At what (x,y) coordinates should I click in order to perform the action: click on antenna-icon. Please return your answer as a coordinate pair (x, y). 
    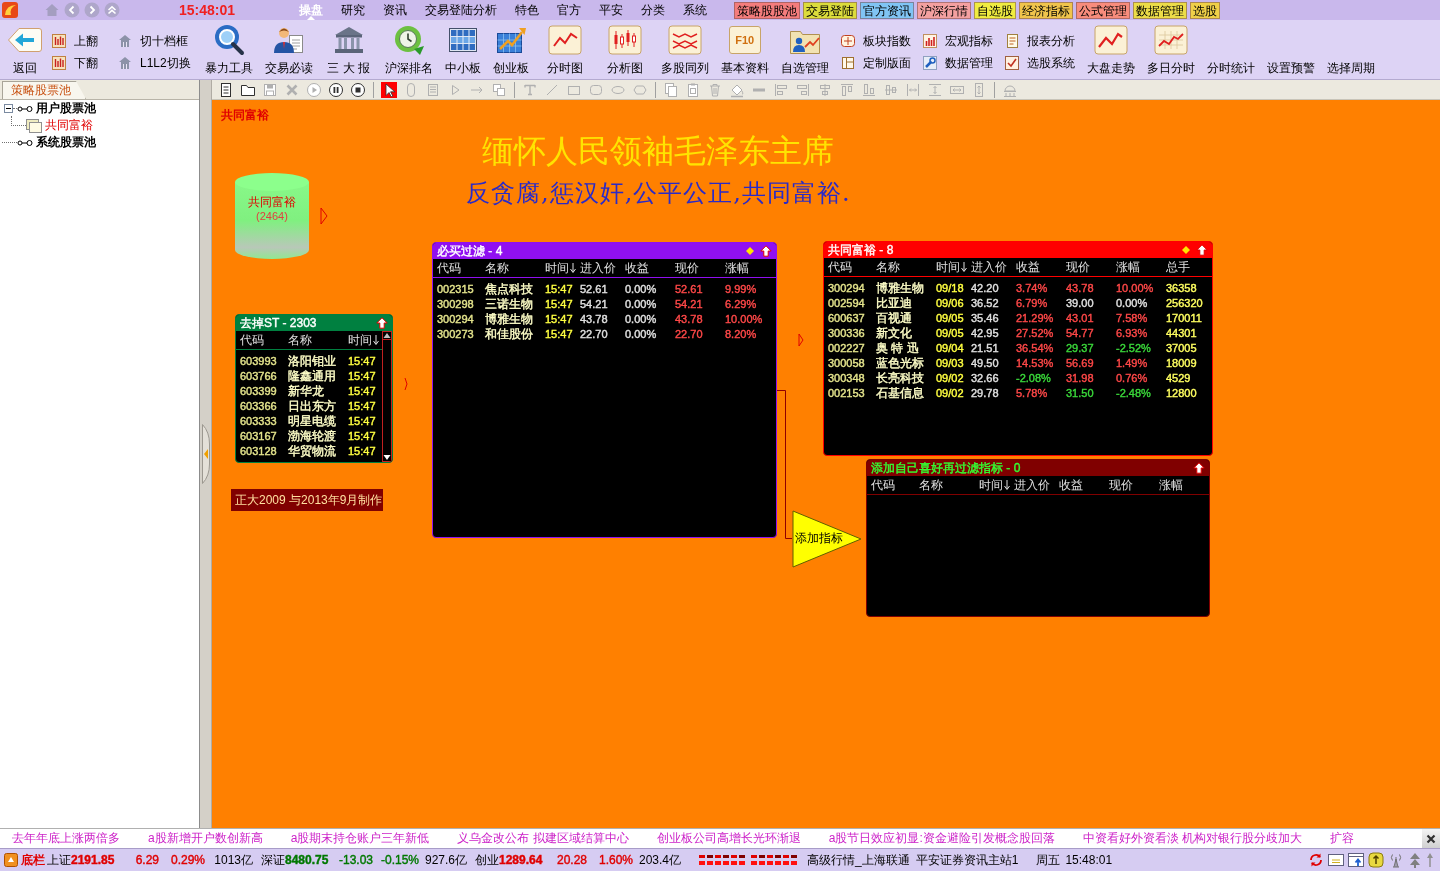
    Looking at the image, I should click on (1396, 860).